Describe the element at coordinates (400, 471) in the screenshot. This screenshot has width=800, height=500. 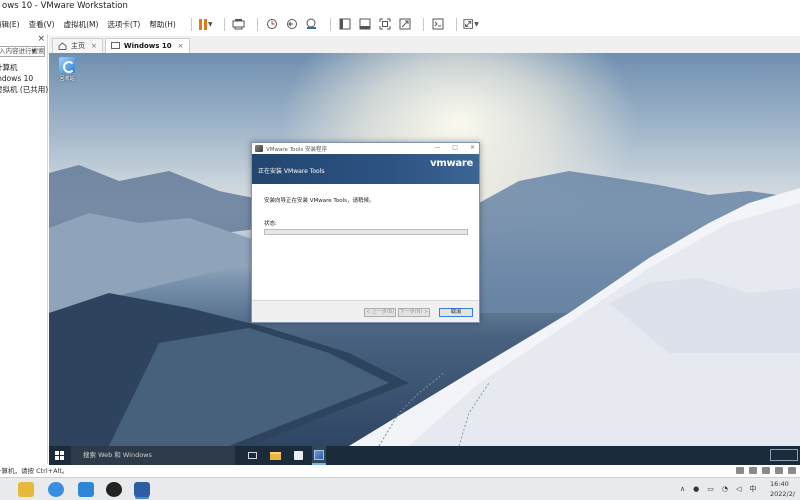
I see `host-status-bar: 计算机，请按 Ctrl+Alt。` at that location.